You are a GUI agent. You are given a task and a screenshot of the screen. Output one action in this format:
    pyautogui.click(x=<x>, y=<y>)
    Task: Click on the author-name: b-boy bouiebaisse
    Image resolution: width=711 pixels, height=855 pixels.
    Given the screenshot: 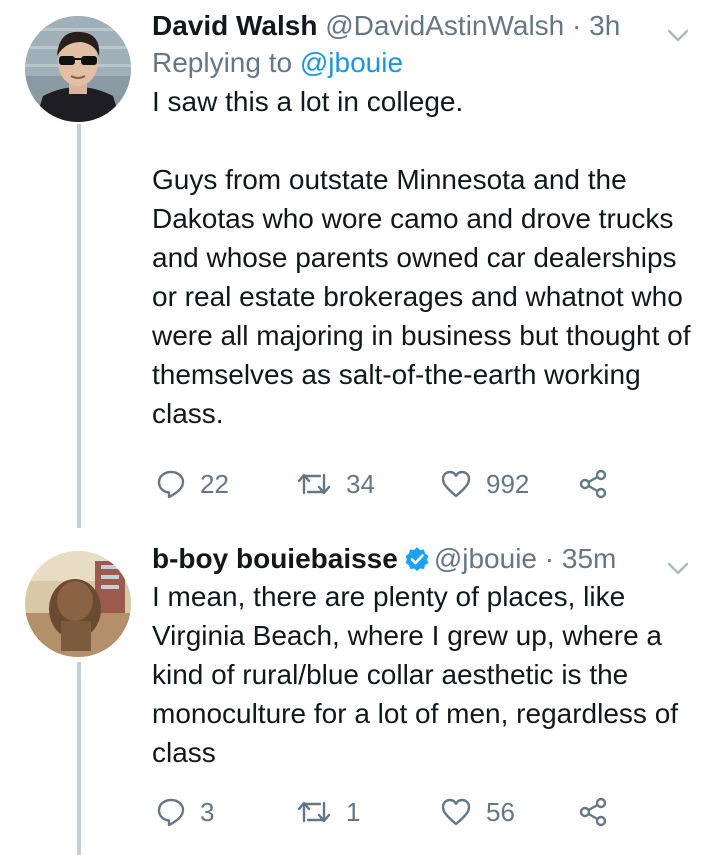 What is the action you would take?
    pyautogui.click(x=275, y=558)
    